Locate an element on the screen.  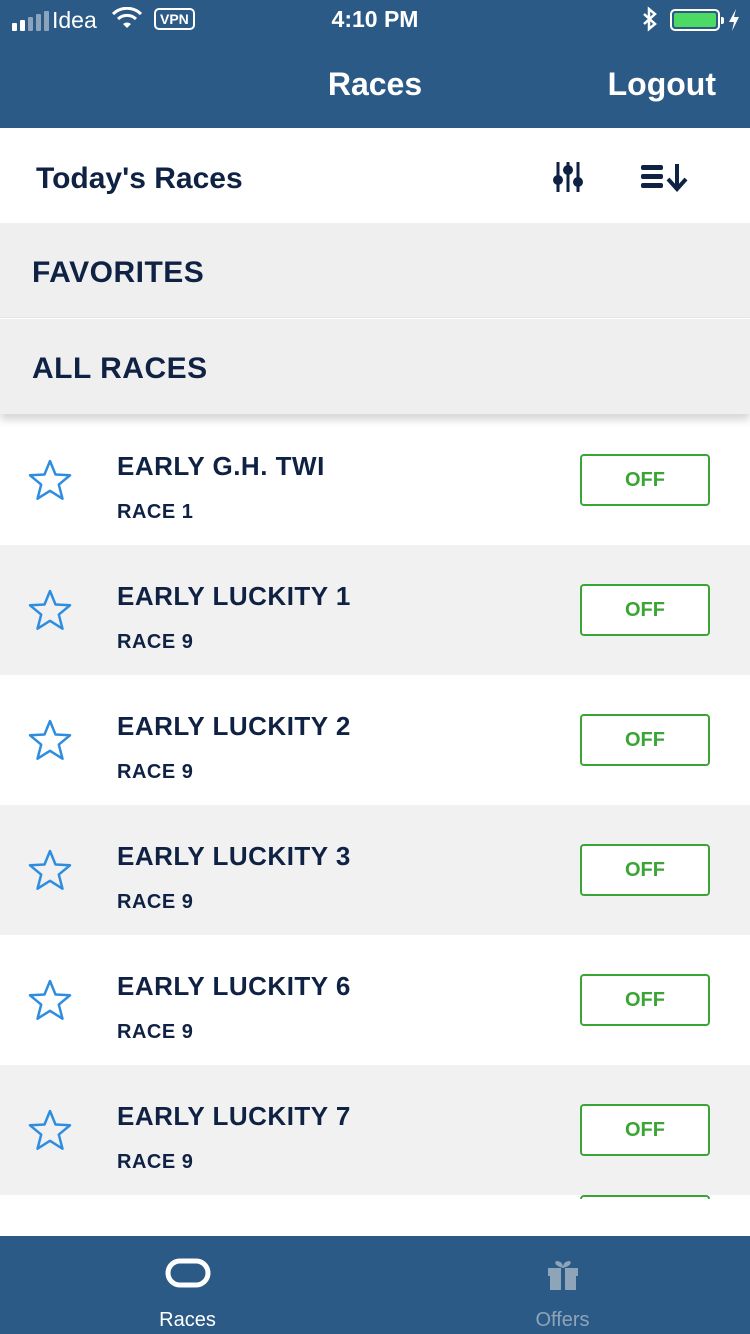
bluetooth-icon is located at coordinates (650, 23).